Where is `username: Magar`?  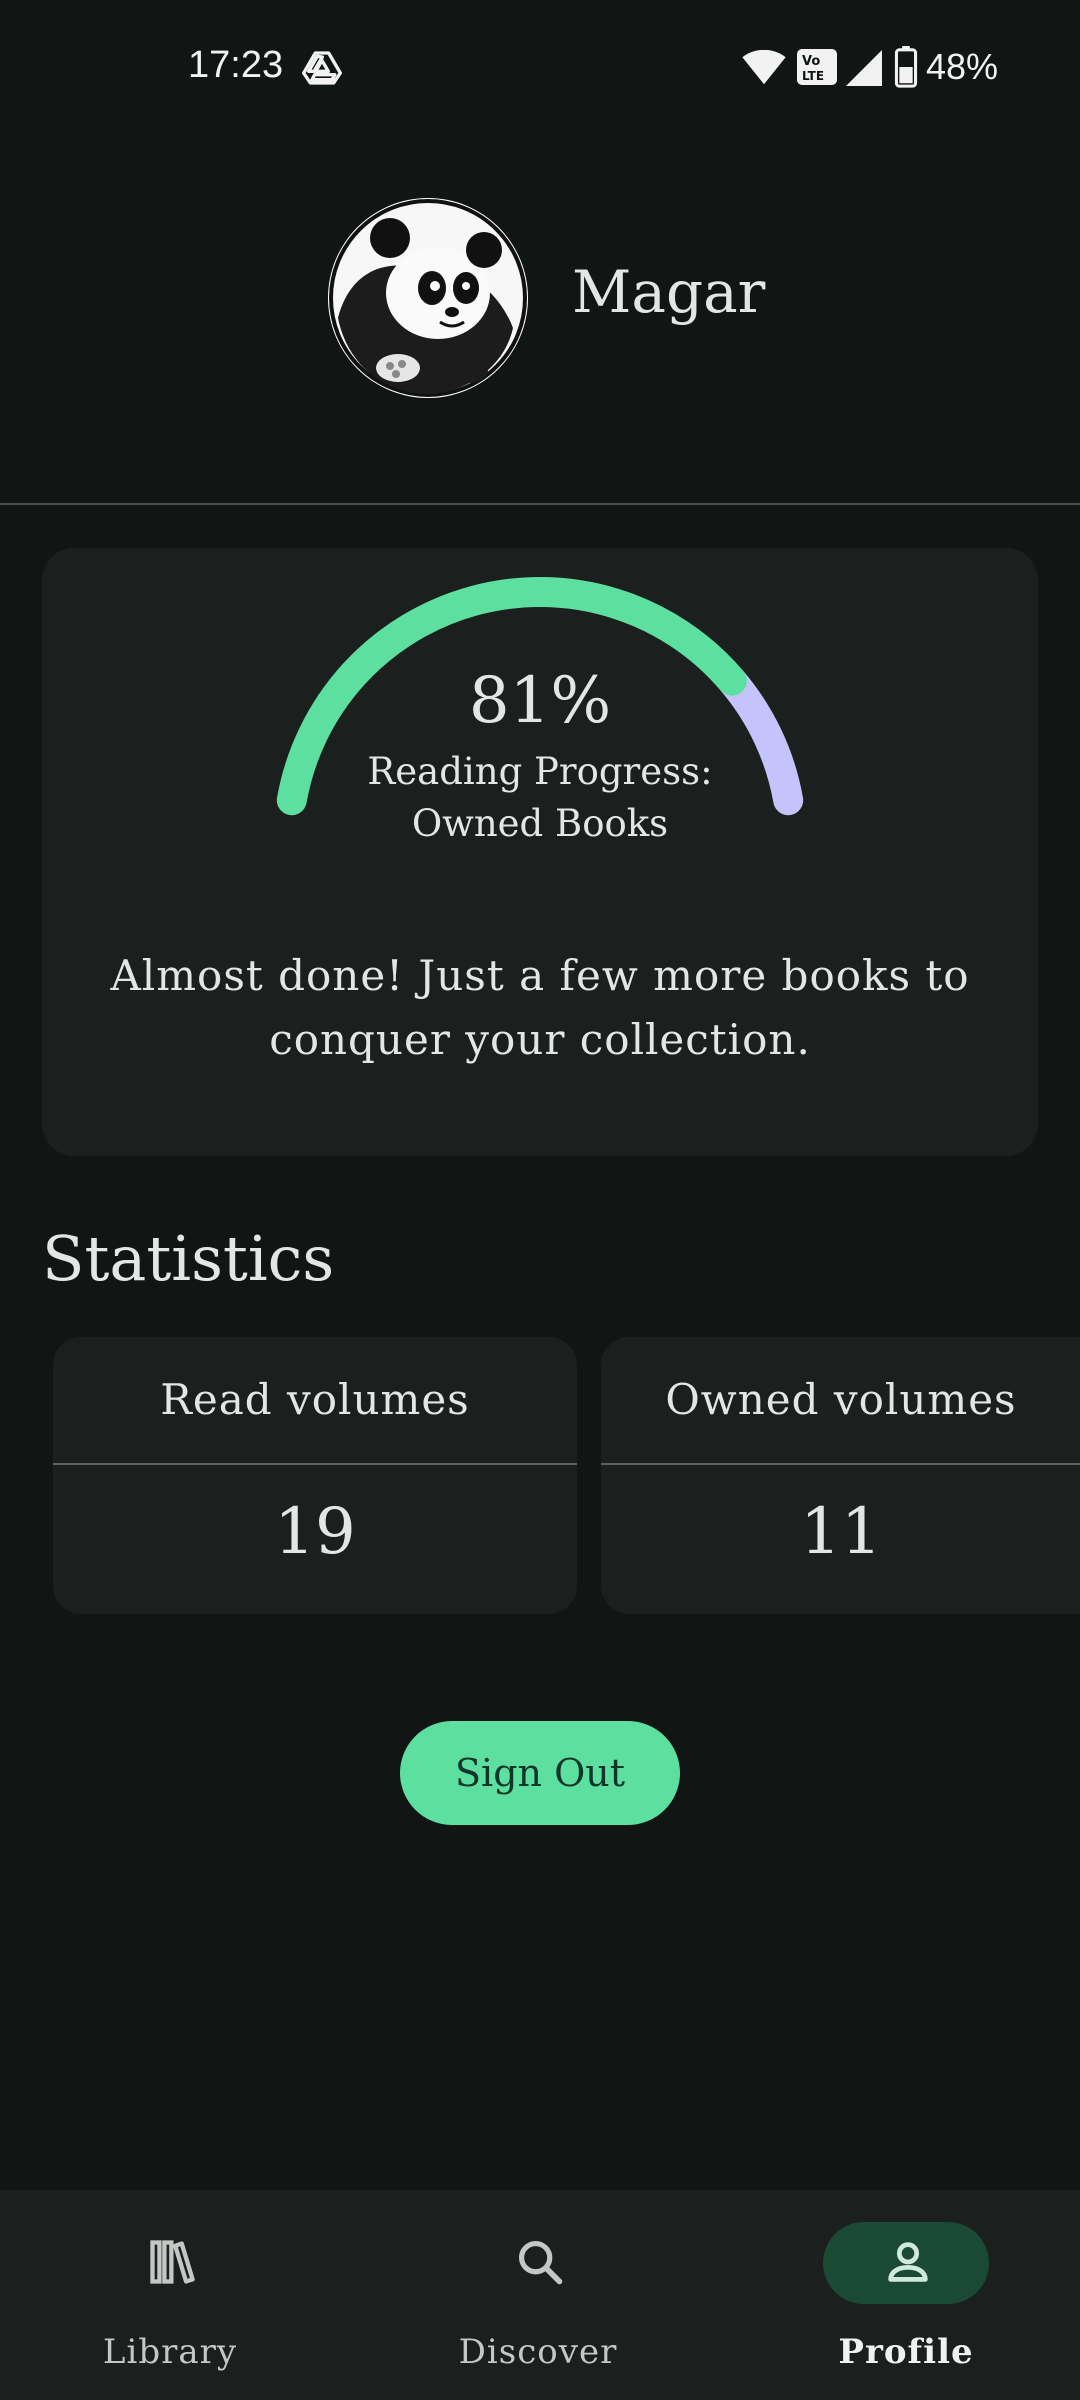 username: Magar is located at coordinates (669, 292).